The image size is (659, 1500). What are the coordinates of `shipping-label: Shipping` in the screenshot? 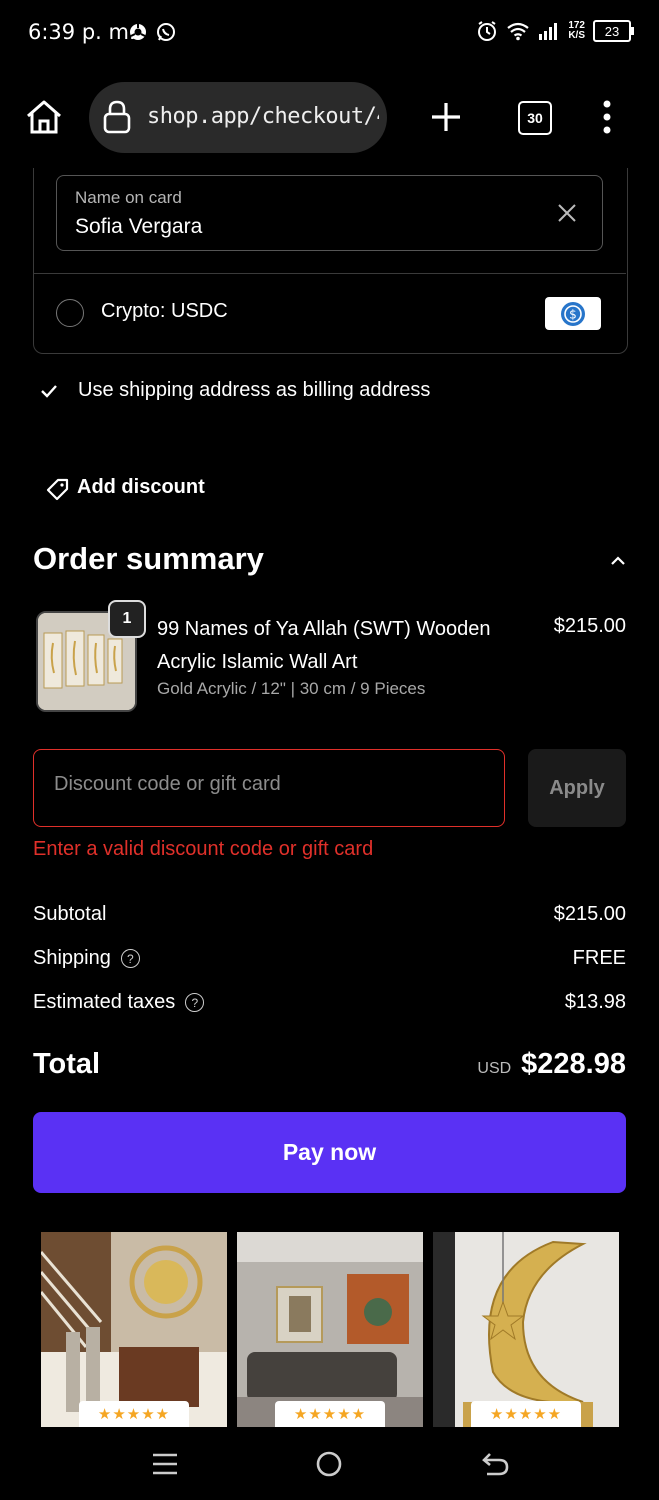 It's located at (72, 958).